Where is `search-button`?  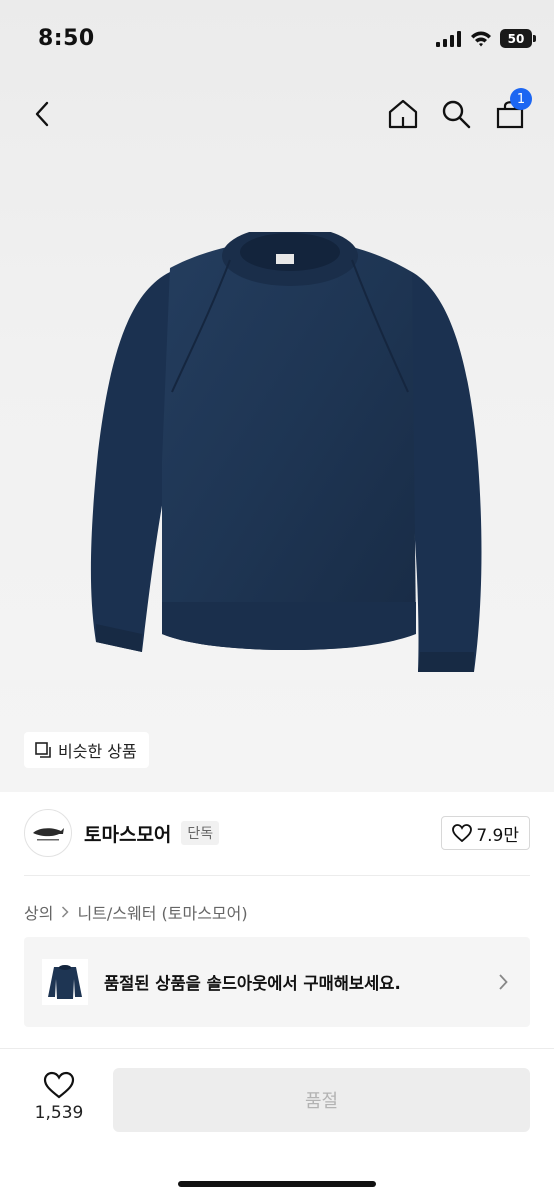 search-button is located at coordinates (456, 114).